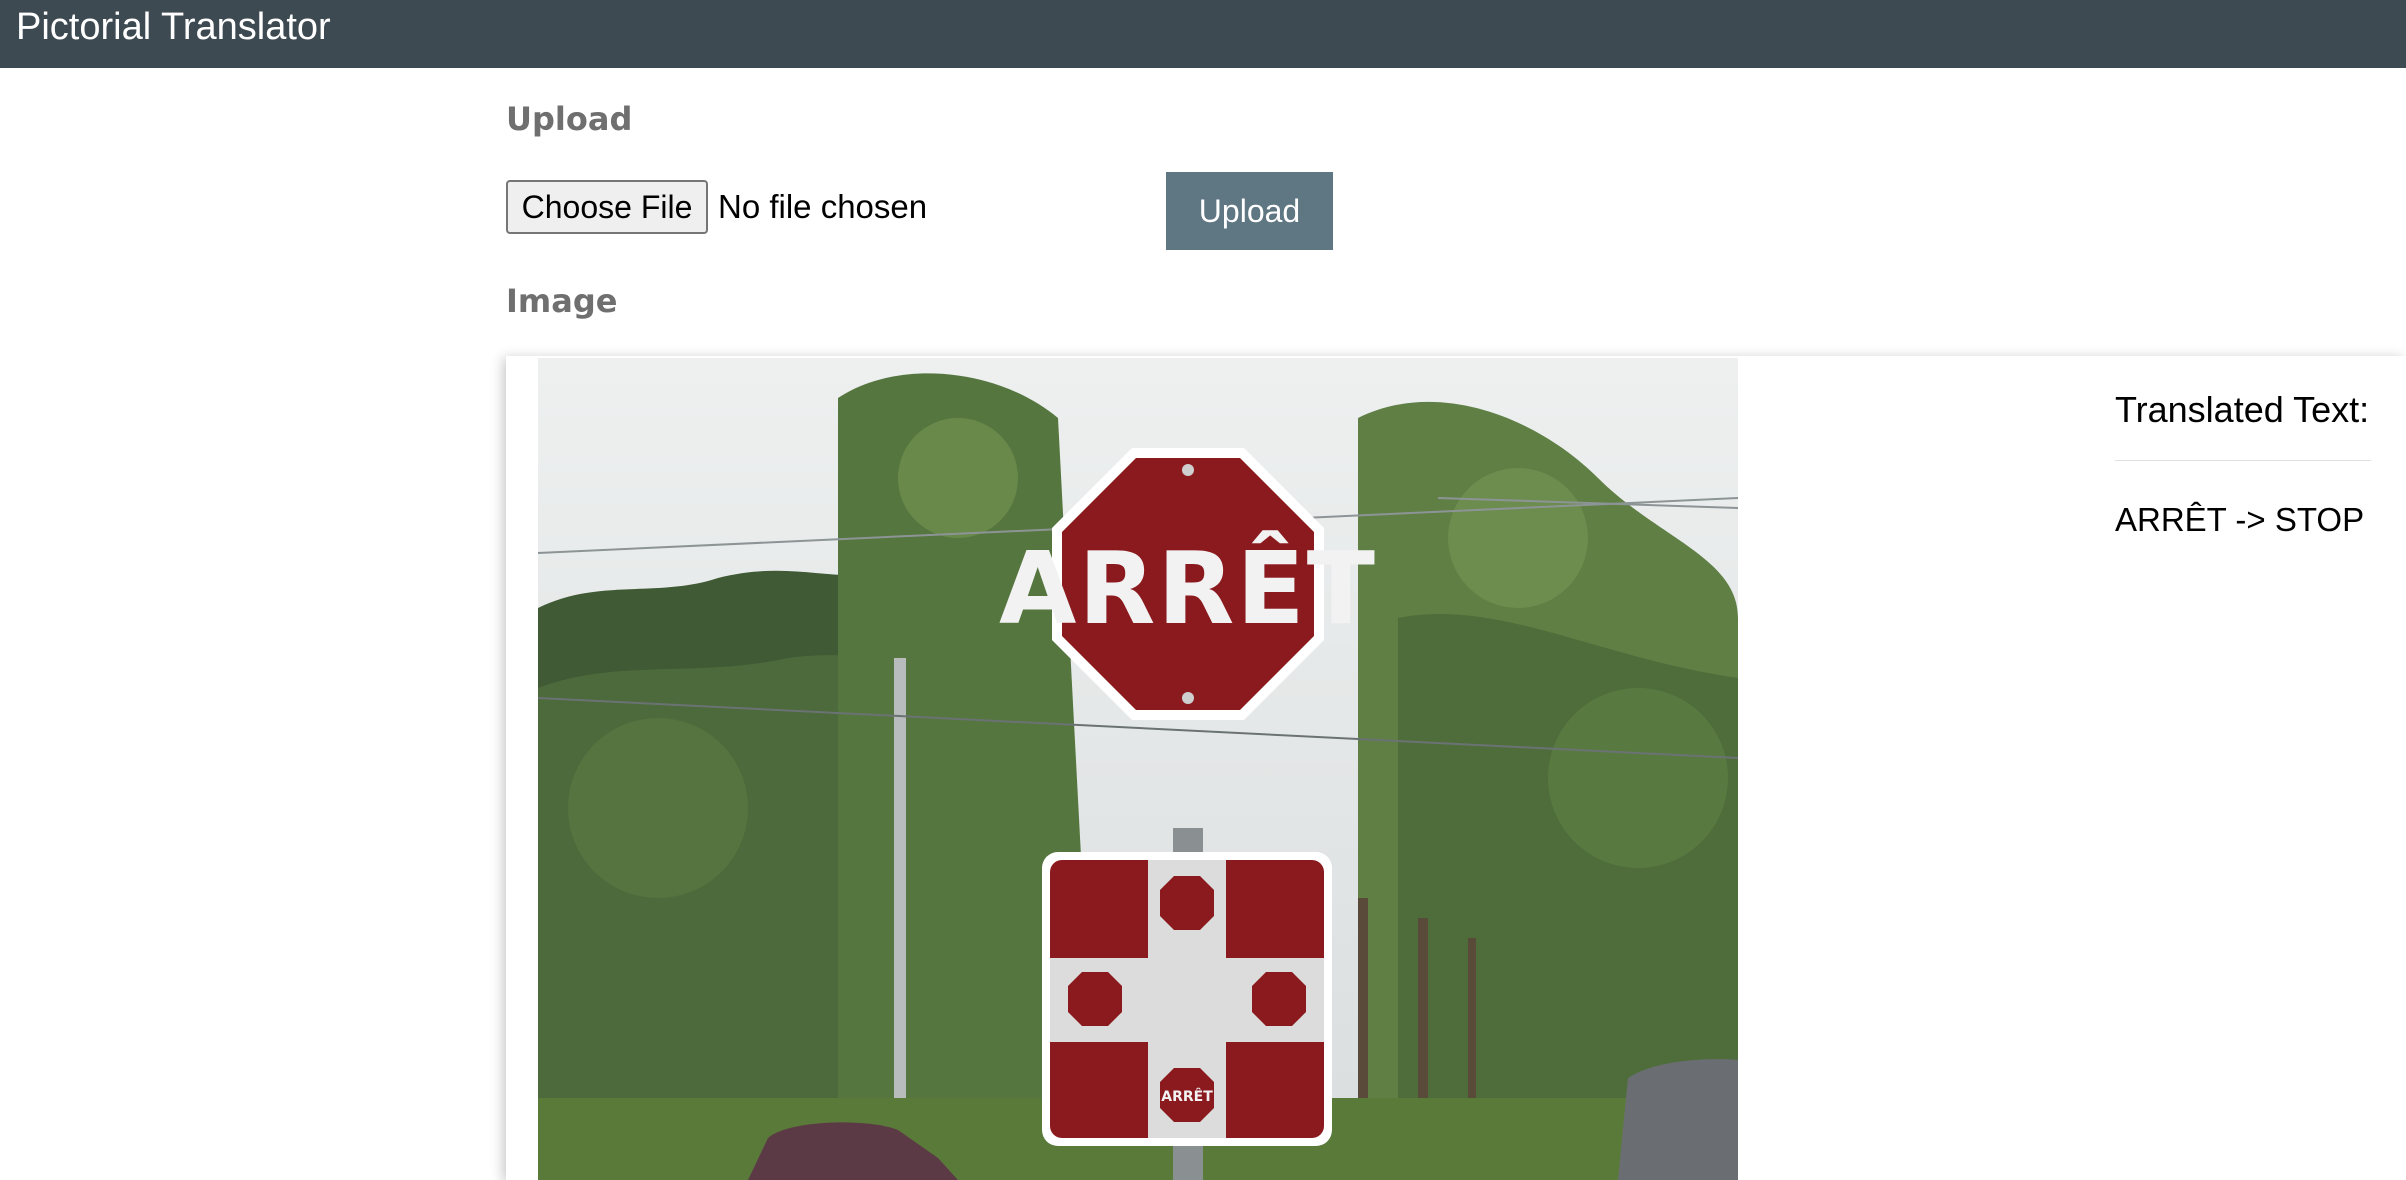 The image size is (2406, 1180). What do you see at coordinates (562, 301) in the screenshot?
I see `image-section-label: Image` at bounding box center [562, 301].